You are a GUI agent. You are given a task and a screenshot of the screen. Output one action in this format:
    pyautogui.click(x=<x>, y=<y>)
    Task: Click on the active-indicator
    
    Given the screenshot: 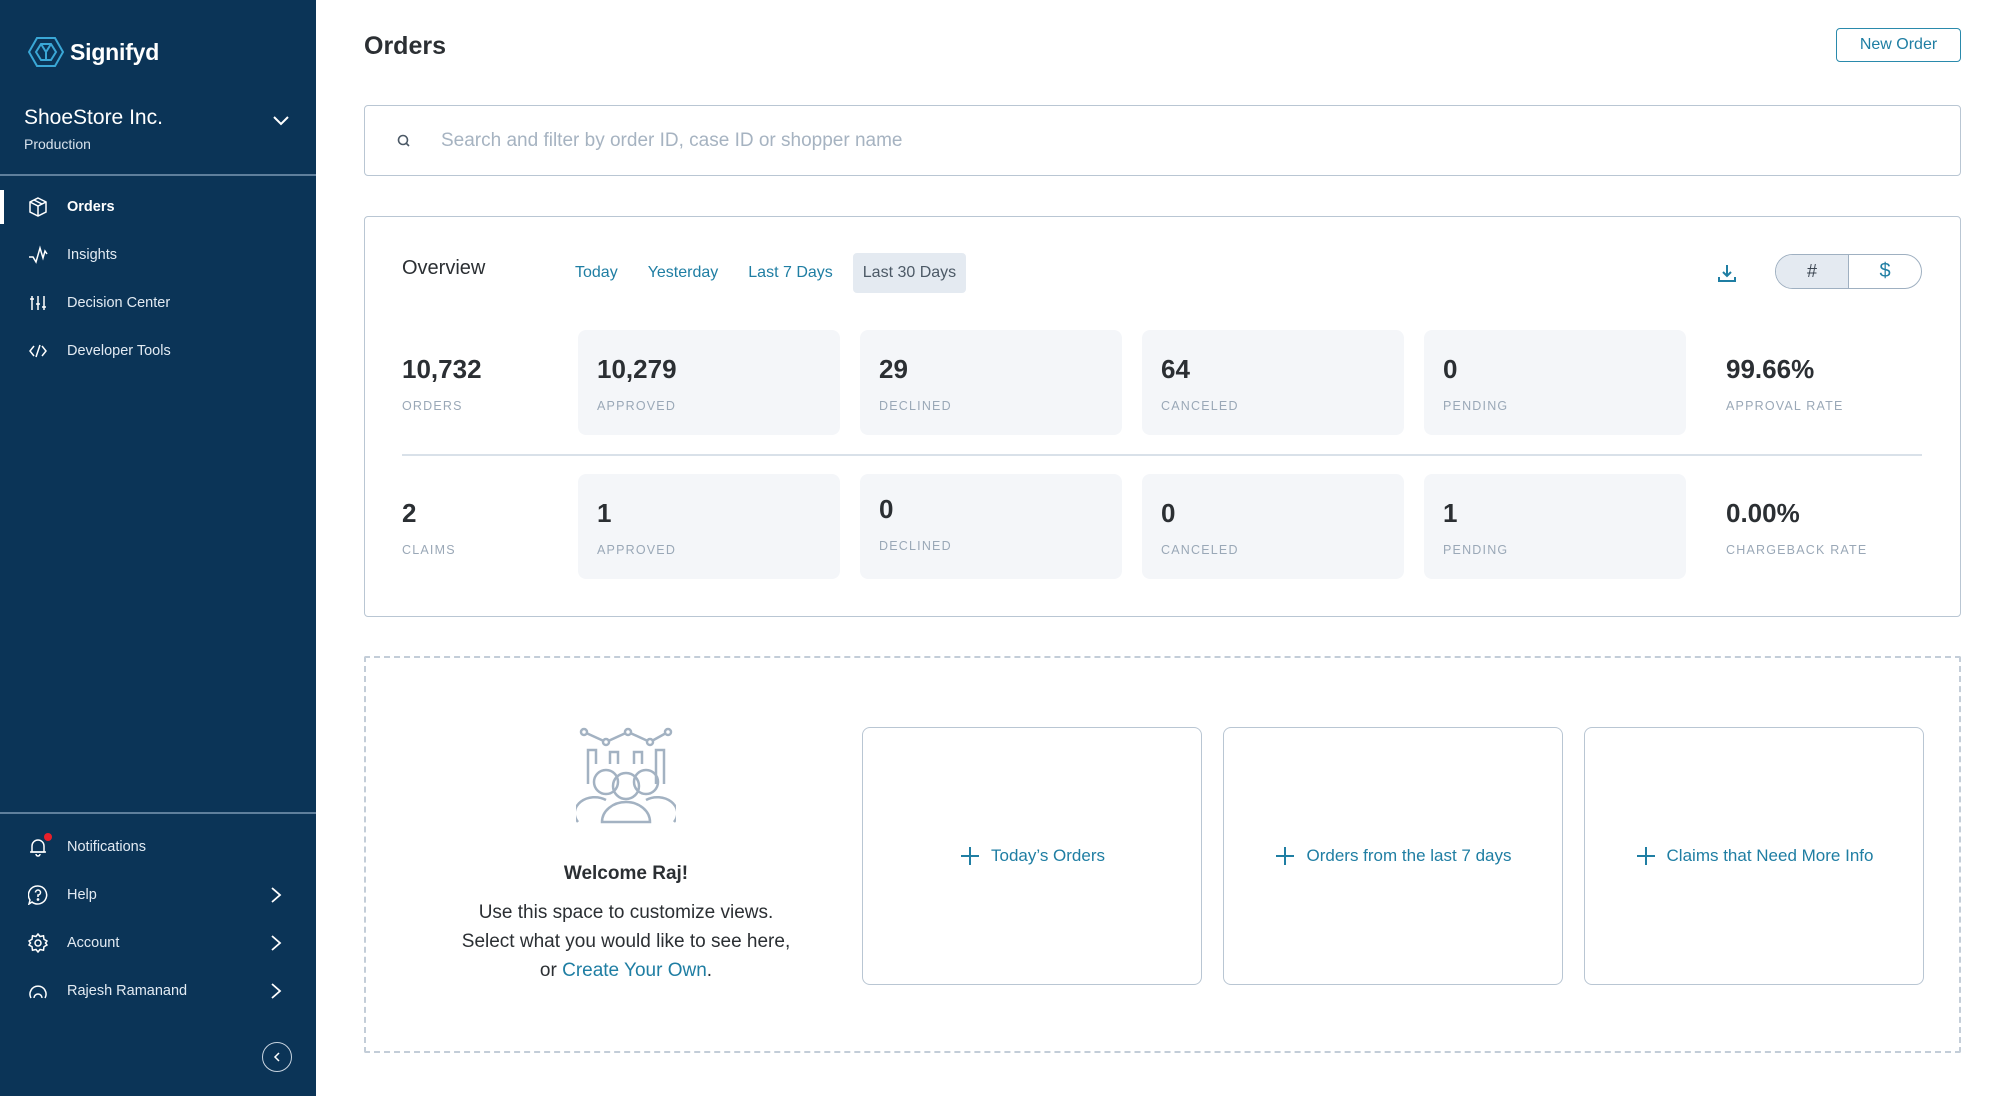 What is the action you would take?
    pyautogui.click(x=2, y=207)
    